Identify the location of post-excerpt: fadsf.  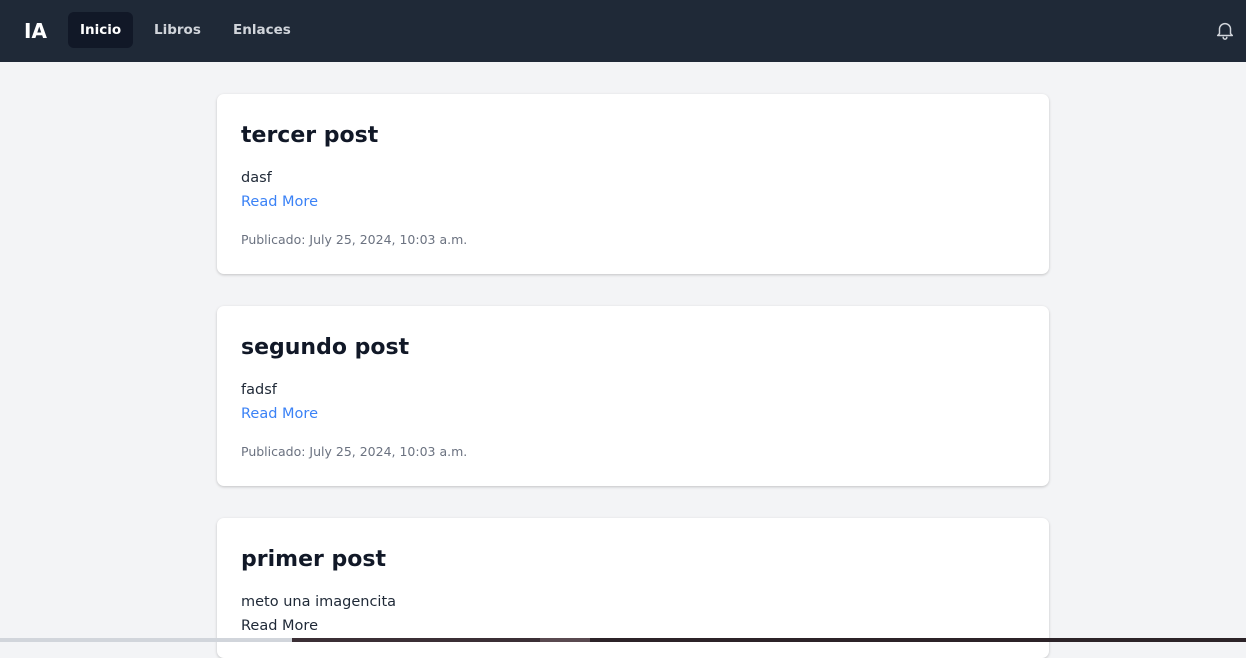
(259, 390).